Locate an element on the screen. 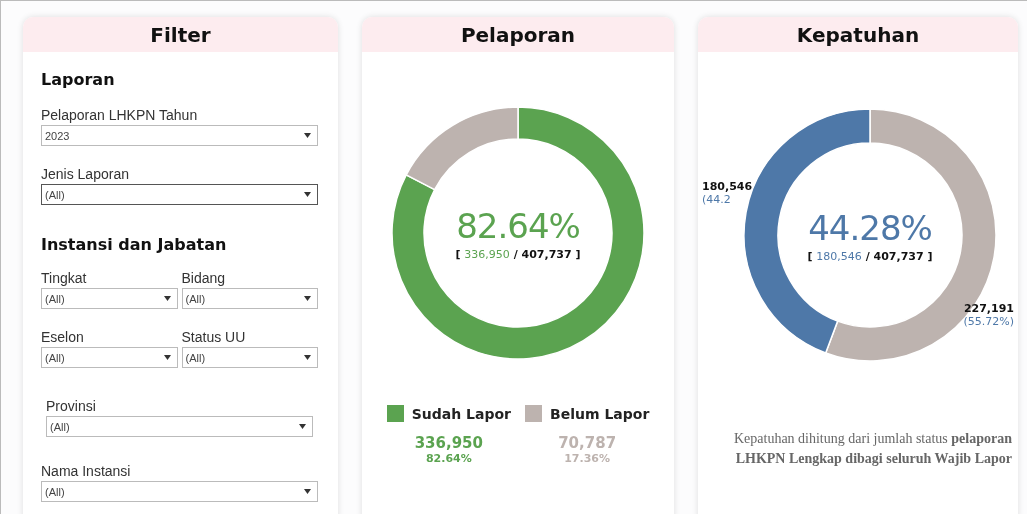 This screenshot has width=1027, height=514. panel-title: Filter is located at coordinates (180, 34).